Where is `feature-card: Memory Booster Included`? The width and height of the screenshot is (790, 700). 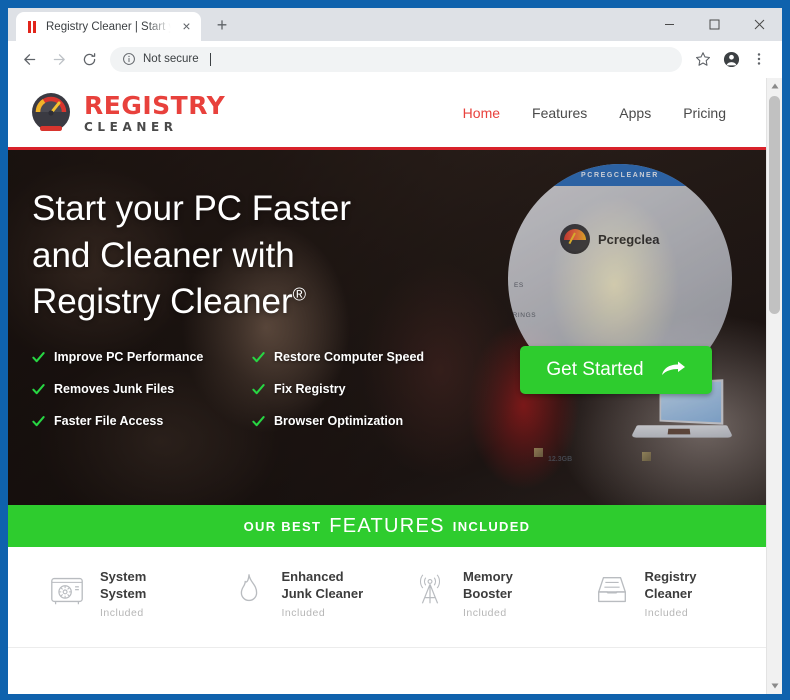
feature-card: Memory Booster Included is located at coordinates (478, 594).